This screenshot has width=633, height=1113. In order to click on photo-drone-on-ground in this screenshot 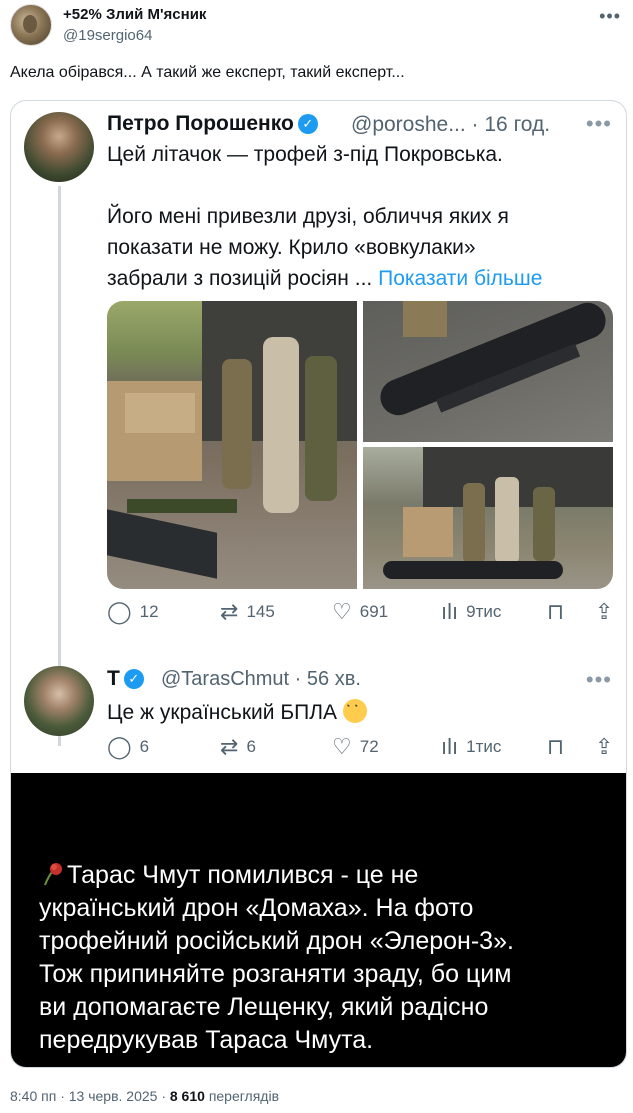, I will do `click(488, 371)`.